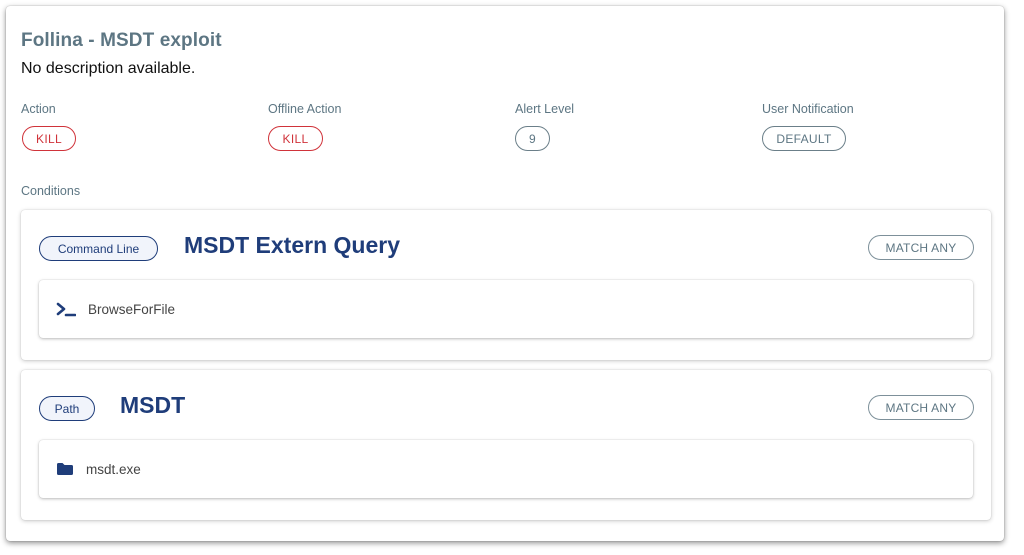 The height and width of the screenshot is (555, 1024). I want to click on action-label: Action, so click(38, 109).